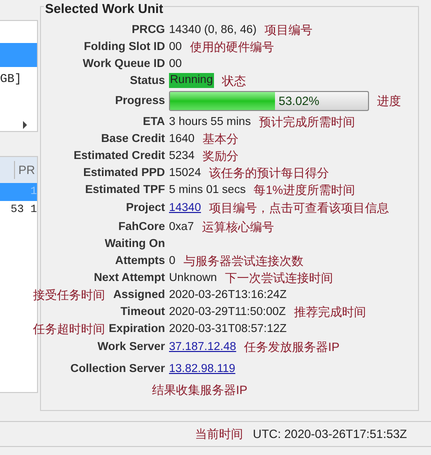 The width and height of the screenshot is (431, 455). What do you see at coordinates (305, 190) in the screenshot?
I see `annotation: 每1%进度所需时间` at bounding box center [305, 190].